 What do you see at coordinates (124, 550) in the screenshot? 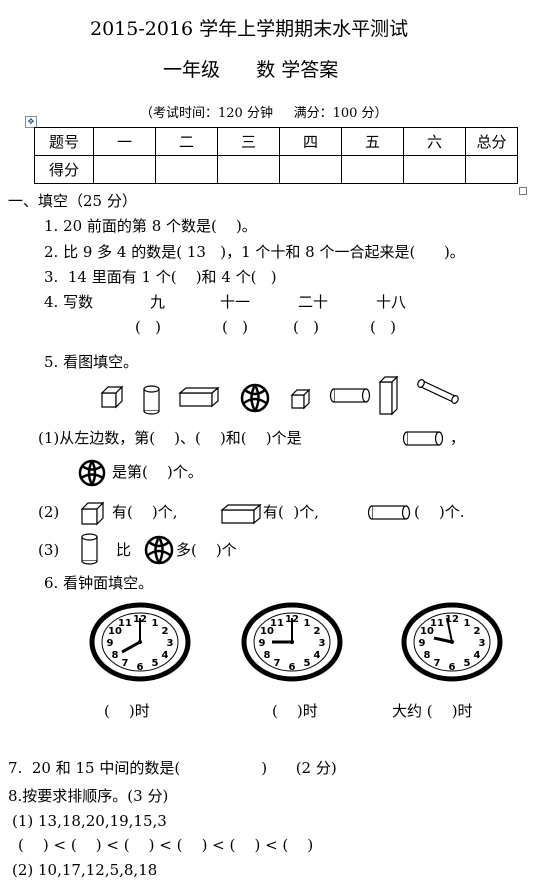
I see `q5-row3-mid: 比` at bounding box center [124, 550].